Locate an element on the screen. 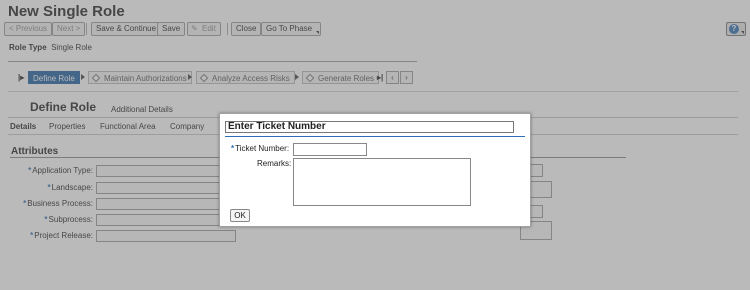 The image size is (750, 290). ok-button: OK is located at coordinates (240, 215).